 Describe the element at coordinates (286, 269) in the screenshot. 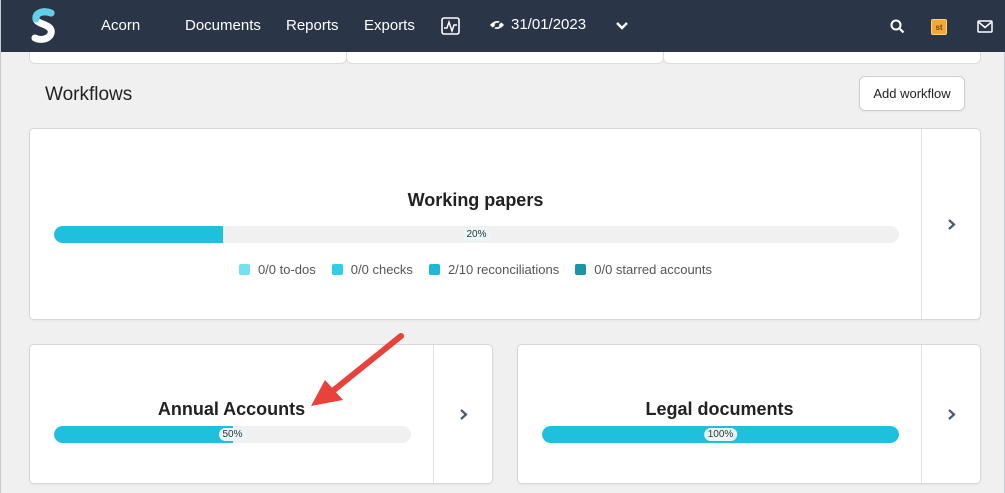

I see `legend-label: 0/0 to-dos` at that location.